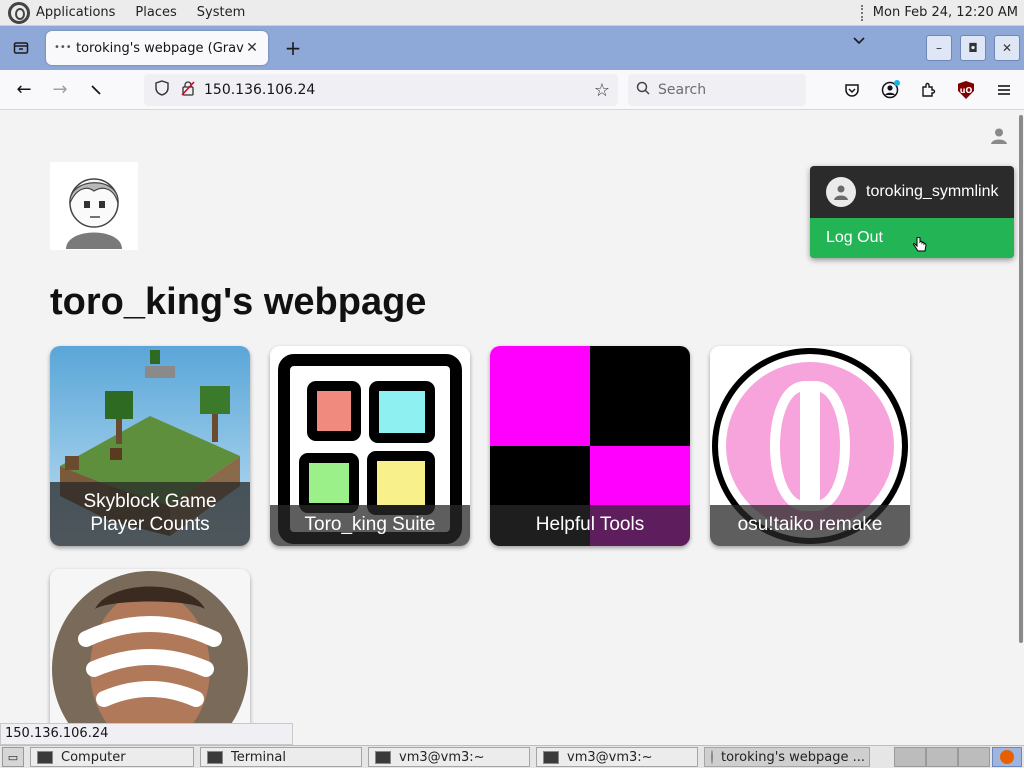 The image size is (1024, 768). I want to click on maximize-button: ◘, so click(973, 48).